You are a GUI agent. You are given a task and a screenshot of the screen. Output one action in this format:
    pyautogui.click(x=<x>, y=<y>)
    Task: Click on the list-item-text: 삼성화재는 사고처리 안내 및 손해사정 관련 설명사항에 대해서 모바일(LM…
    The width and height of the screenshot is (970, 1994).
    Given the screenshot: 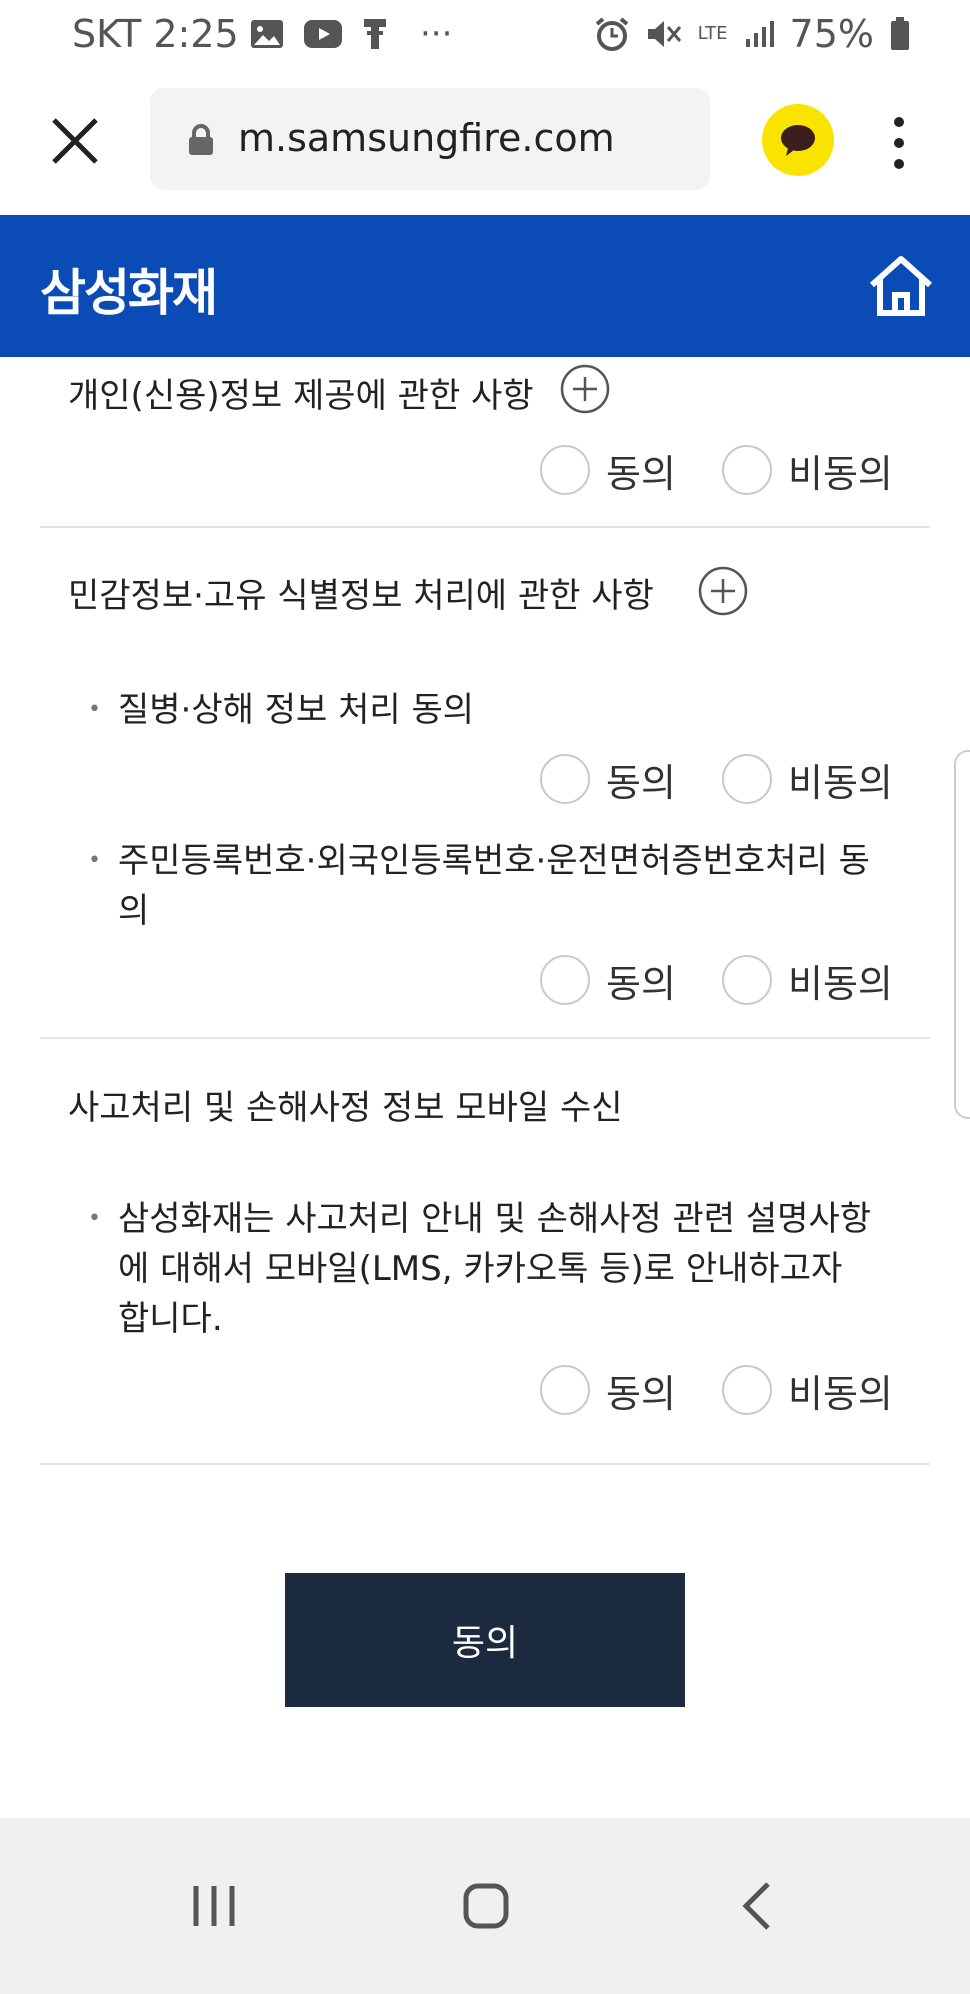 What is the action you would take?
    pyautogui.click(x=495, y=1269)
    